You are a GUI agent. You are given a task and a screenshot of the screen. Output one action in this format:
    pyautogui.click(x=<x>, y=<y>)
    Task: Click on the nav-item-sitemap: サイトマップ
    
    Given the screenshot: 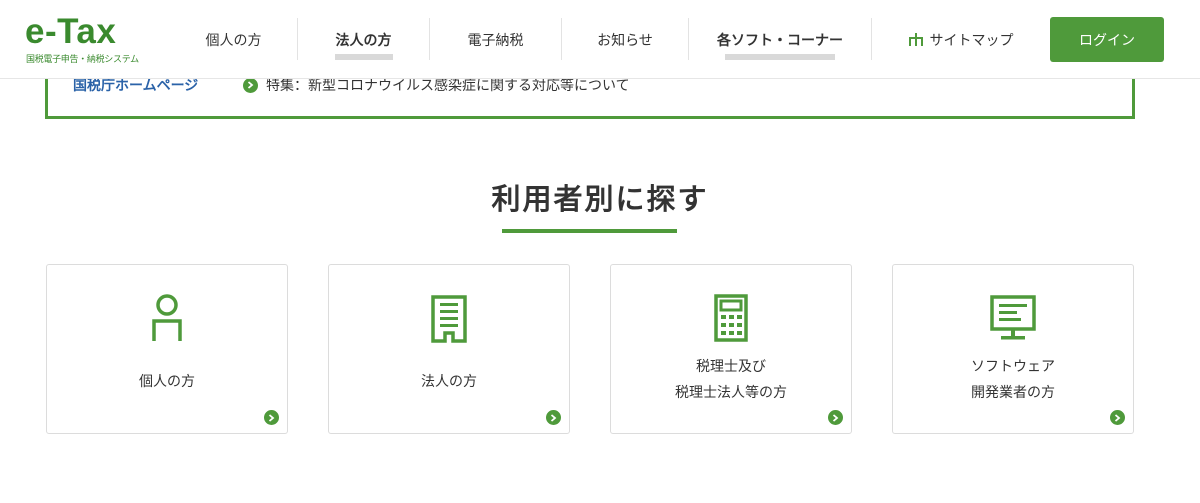 What is the action you would take?
    pyautogui.click(x=961, y=39)
    